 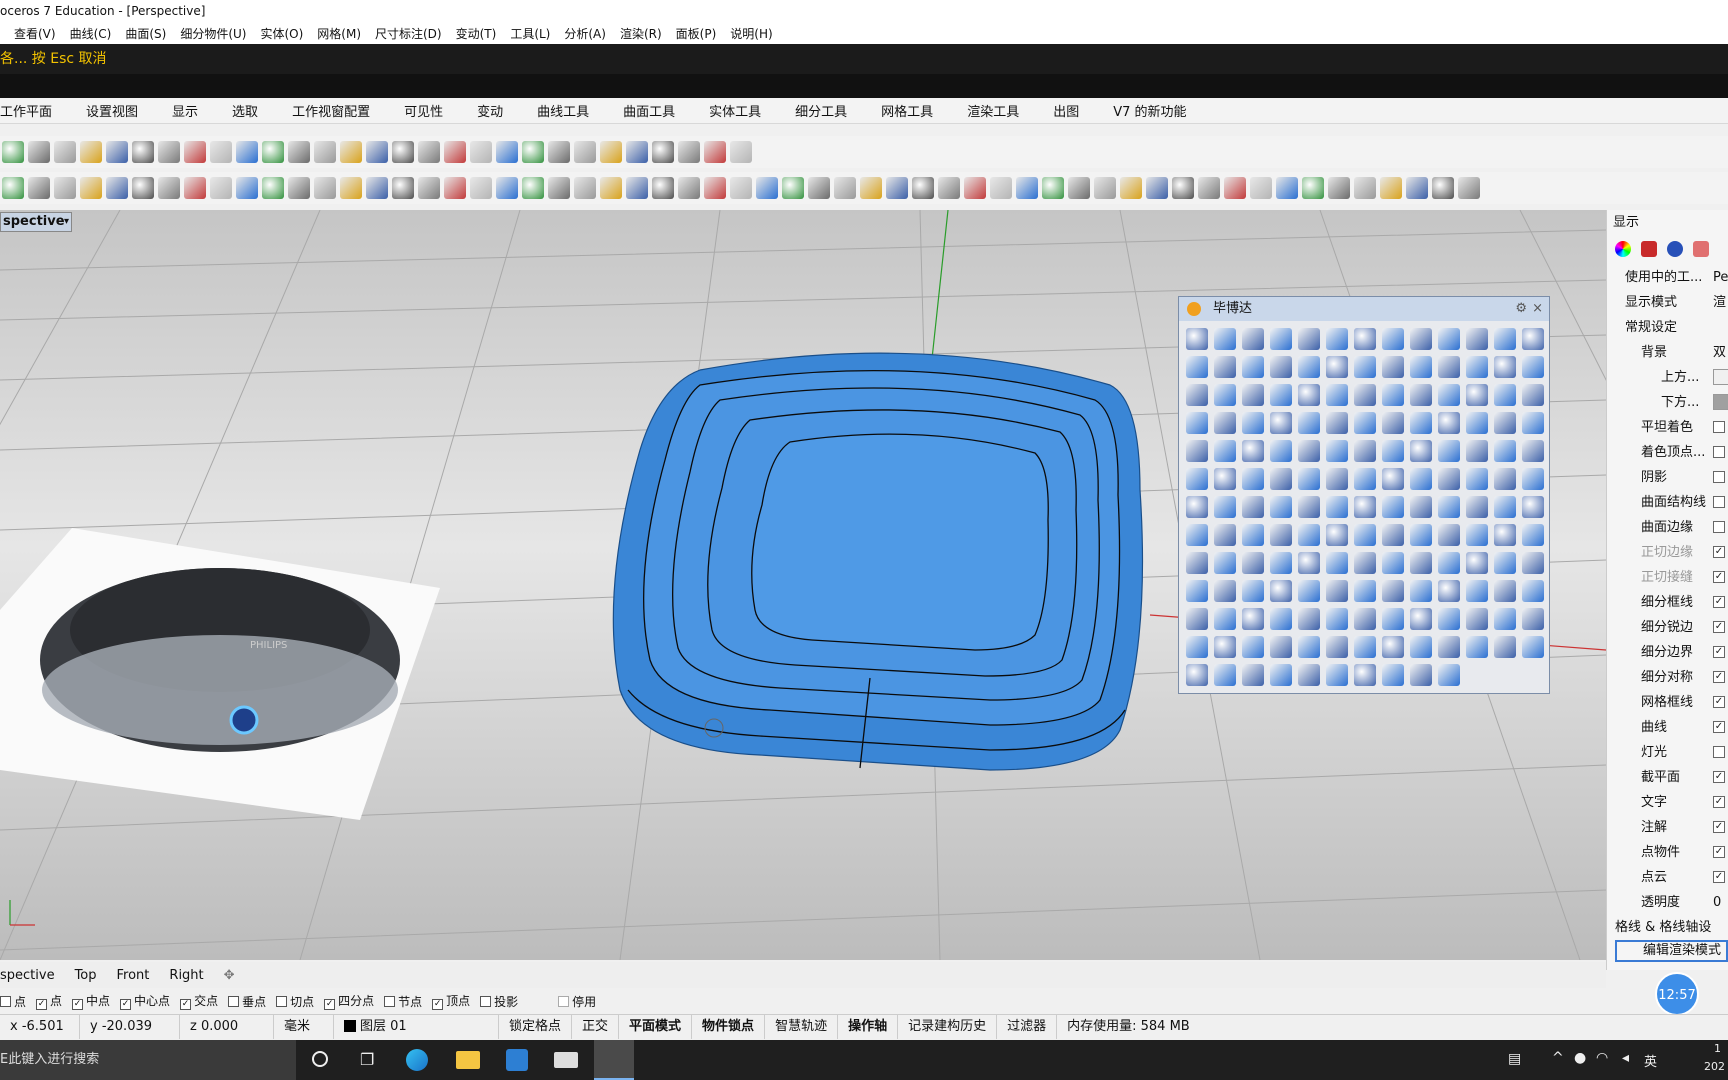 I want to click on osnap-8: ✓ 四分点, so click(x=349, y=1001).